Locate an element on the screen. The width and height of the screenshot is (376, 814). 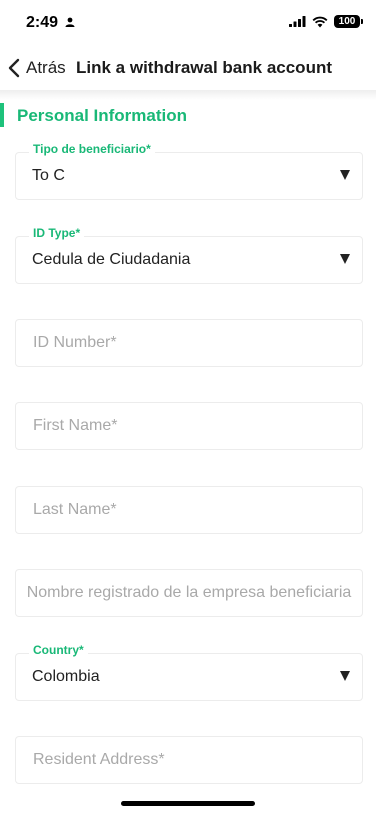
resident-address-input: Resident Address* is located at coordinates (189, 760).